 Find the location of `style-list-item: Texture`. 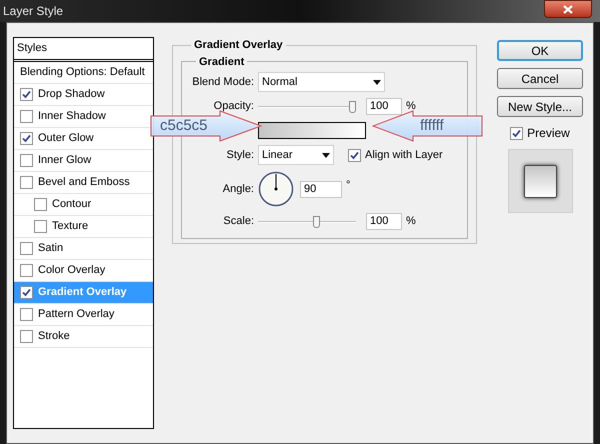

style-list-item: Texture is located at coordinates (83, 227).